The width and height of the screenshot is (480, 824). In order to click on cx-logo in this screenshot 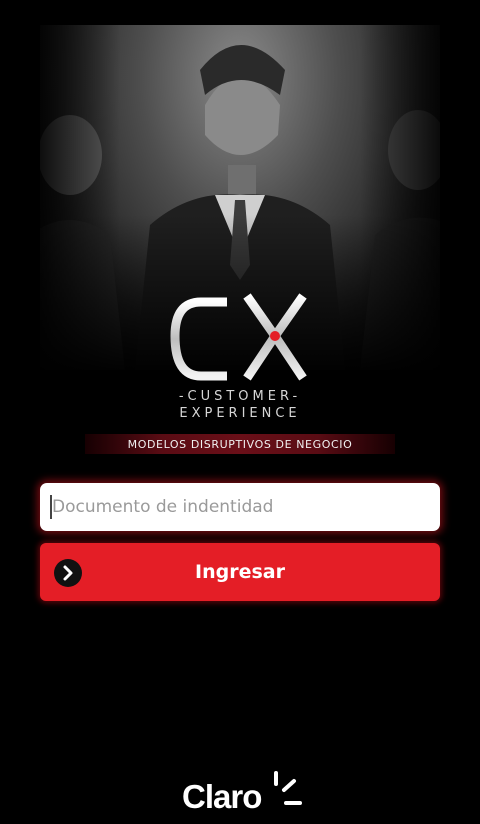, I will do `click(238, 337)`.